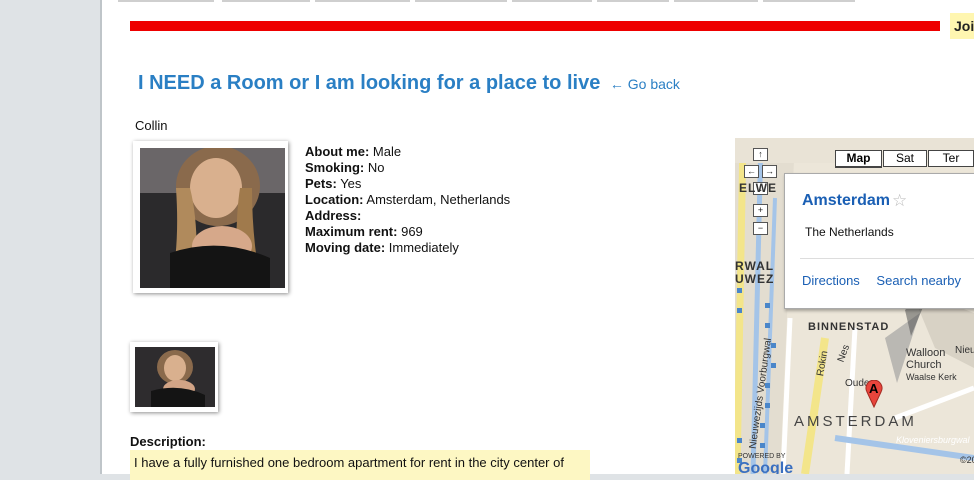 The width and height of the screenshot is (974, 480). Describe the element at coordinates (760, 228) in the screenshot. I see `zoom-out-control: −` at that location.